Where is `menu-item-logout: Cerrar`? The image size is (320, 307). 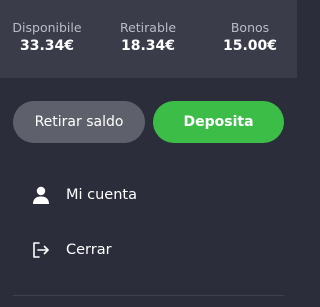
menu-item-logout: Cerrar is located at coordinates (71, 250).